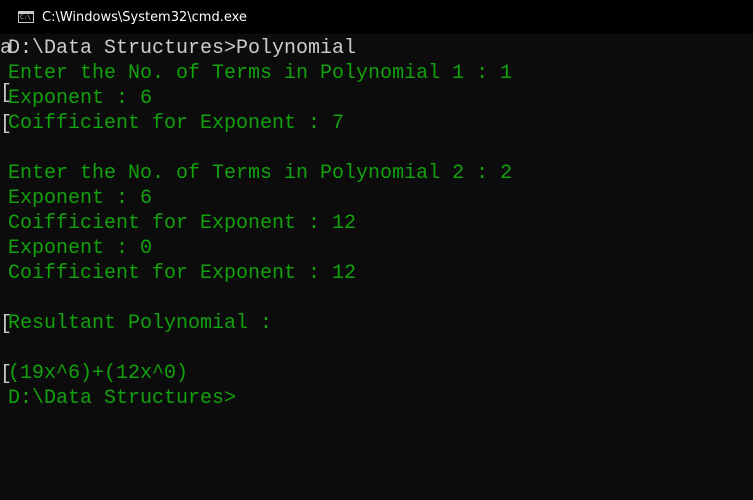  I want to click on title-bar: C:\ C:\Windows\System32\cmd.exe, so click(376, 17).